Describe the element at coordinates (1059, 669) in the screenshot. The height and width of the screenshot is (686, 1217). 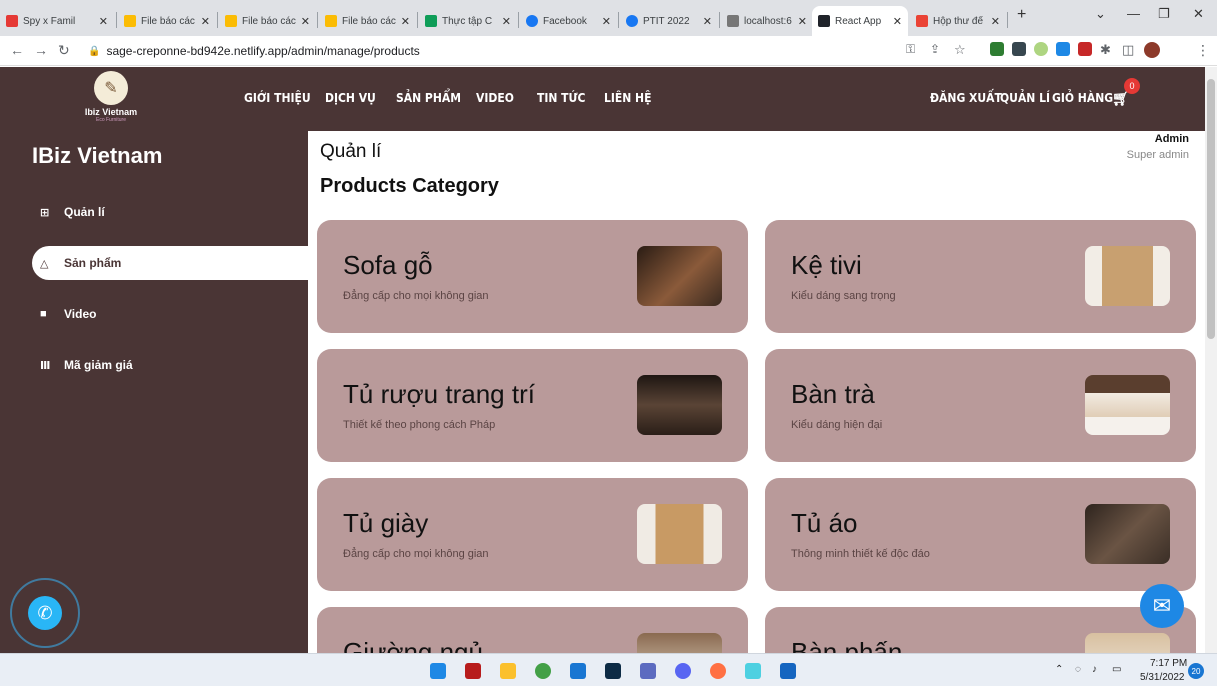
I see `tray-chevron-icon: ⌃` at that location.